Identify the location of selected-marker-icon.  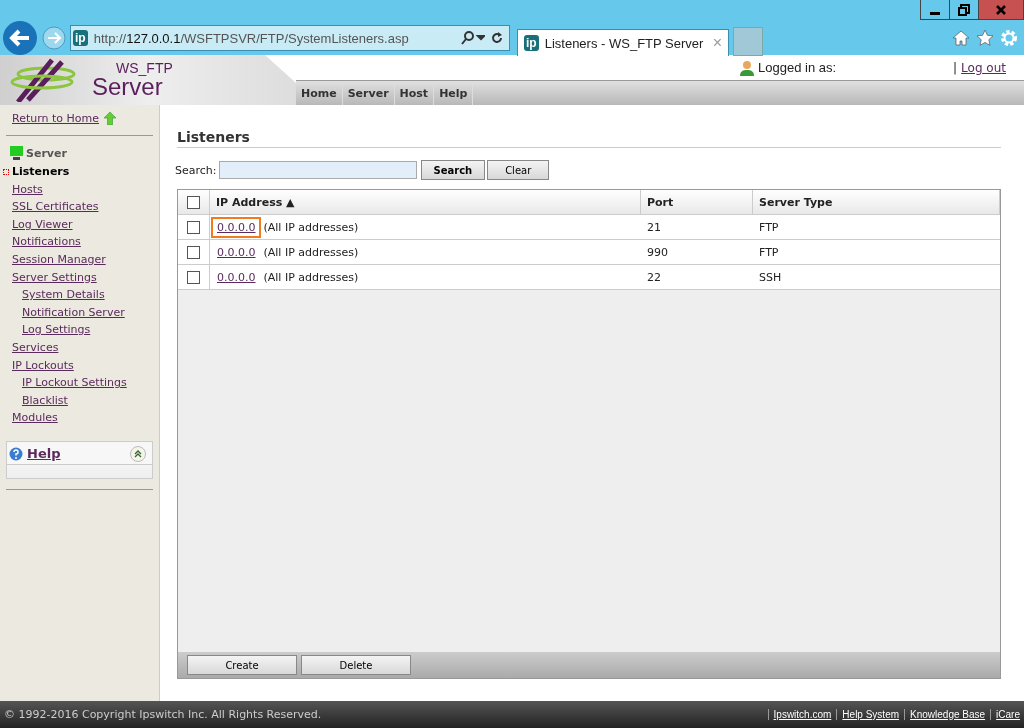
(6, 172).